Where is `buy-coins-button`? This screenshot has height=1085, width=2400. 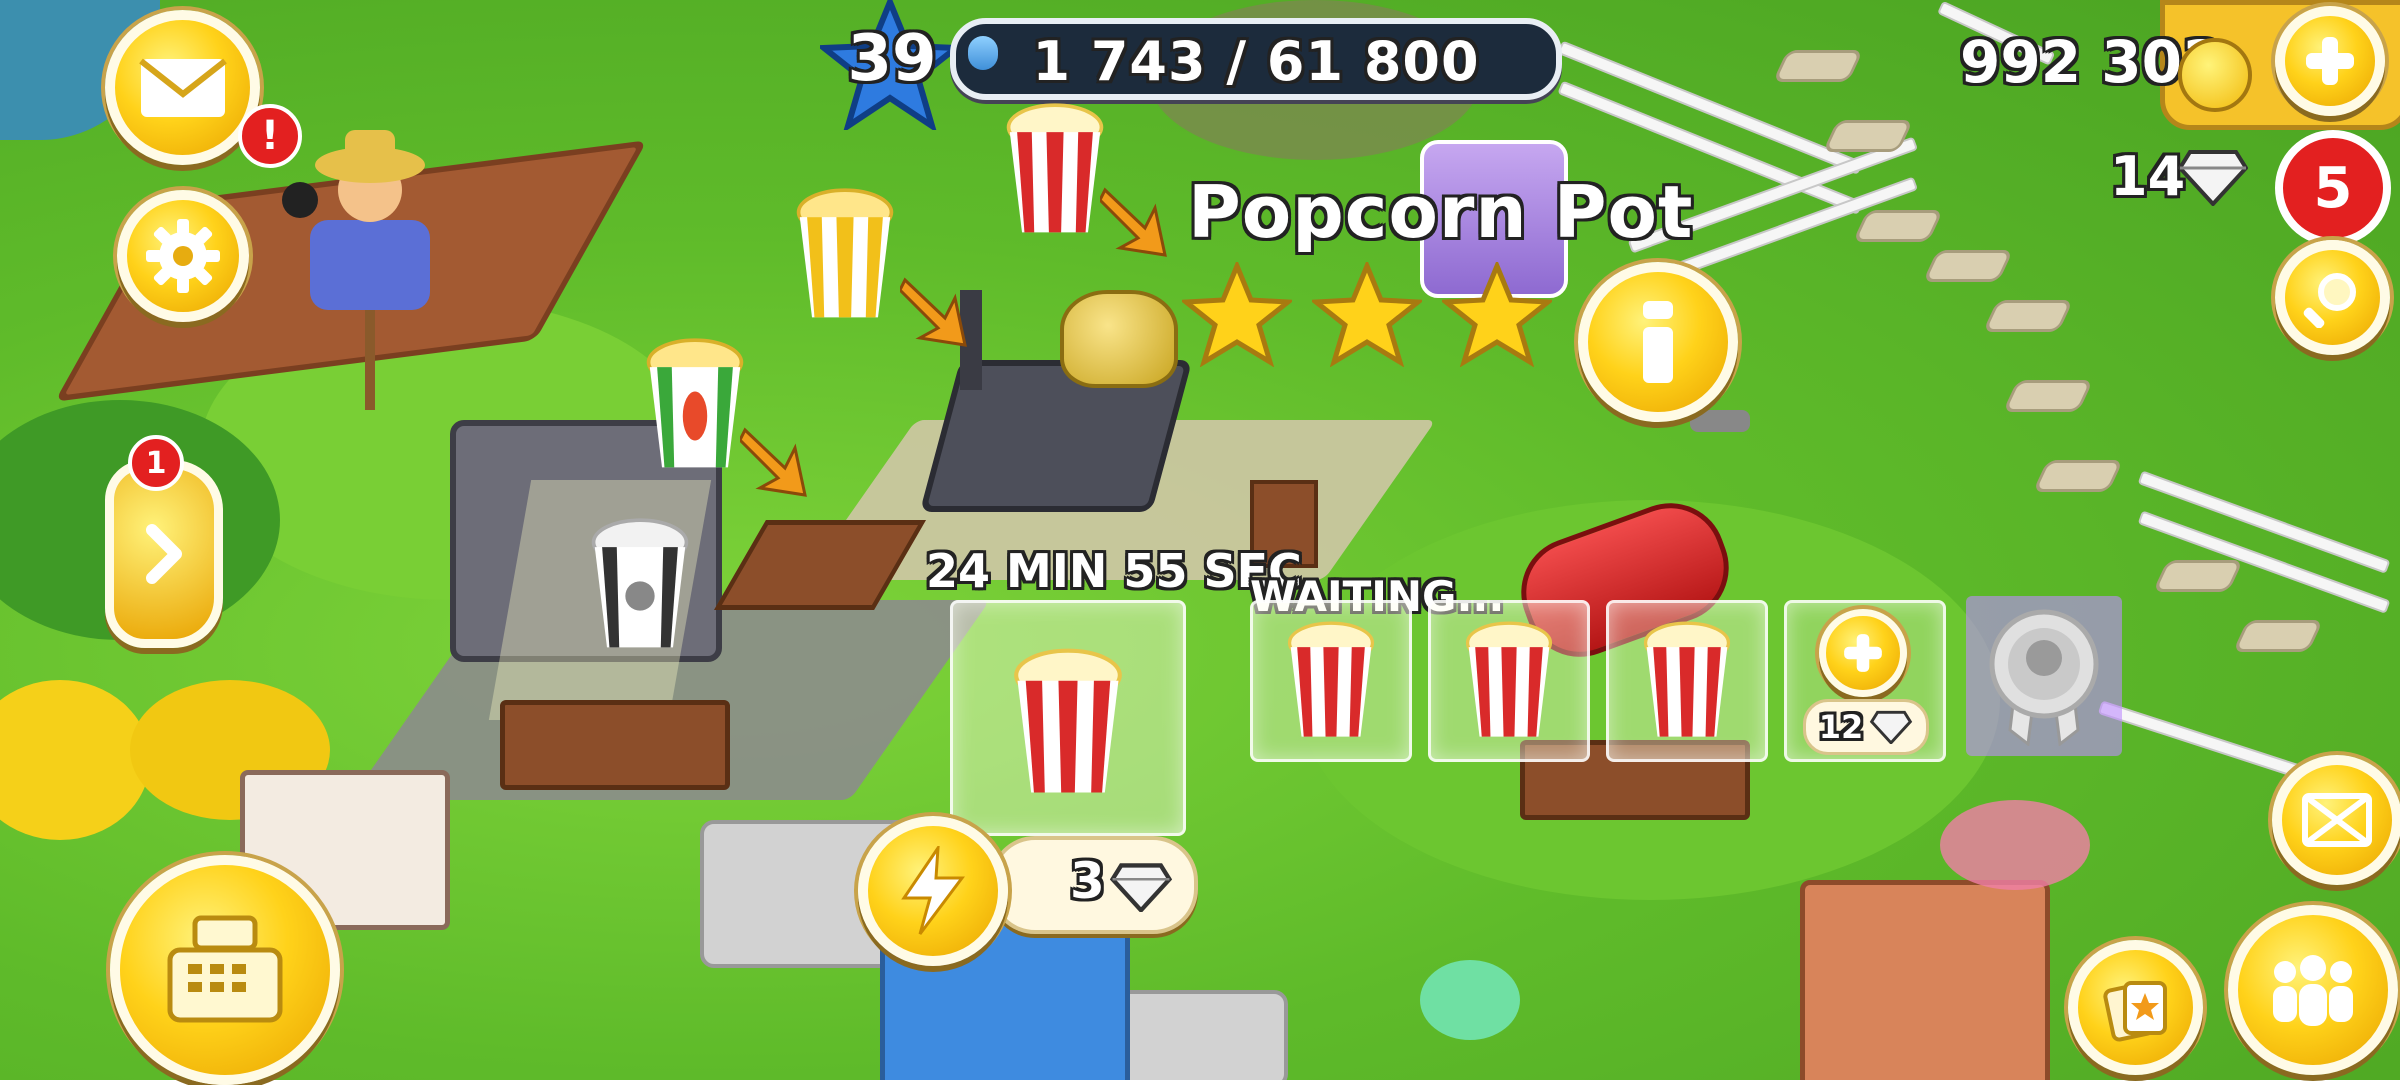 buy-coins-button is located at coordinates (2330, 61).